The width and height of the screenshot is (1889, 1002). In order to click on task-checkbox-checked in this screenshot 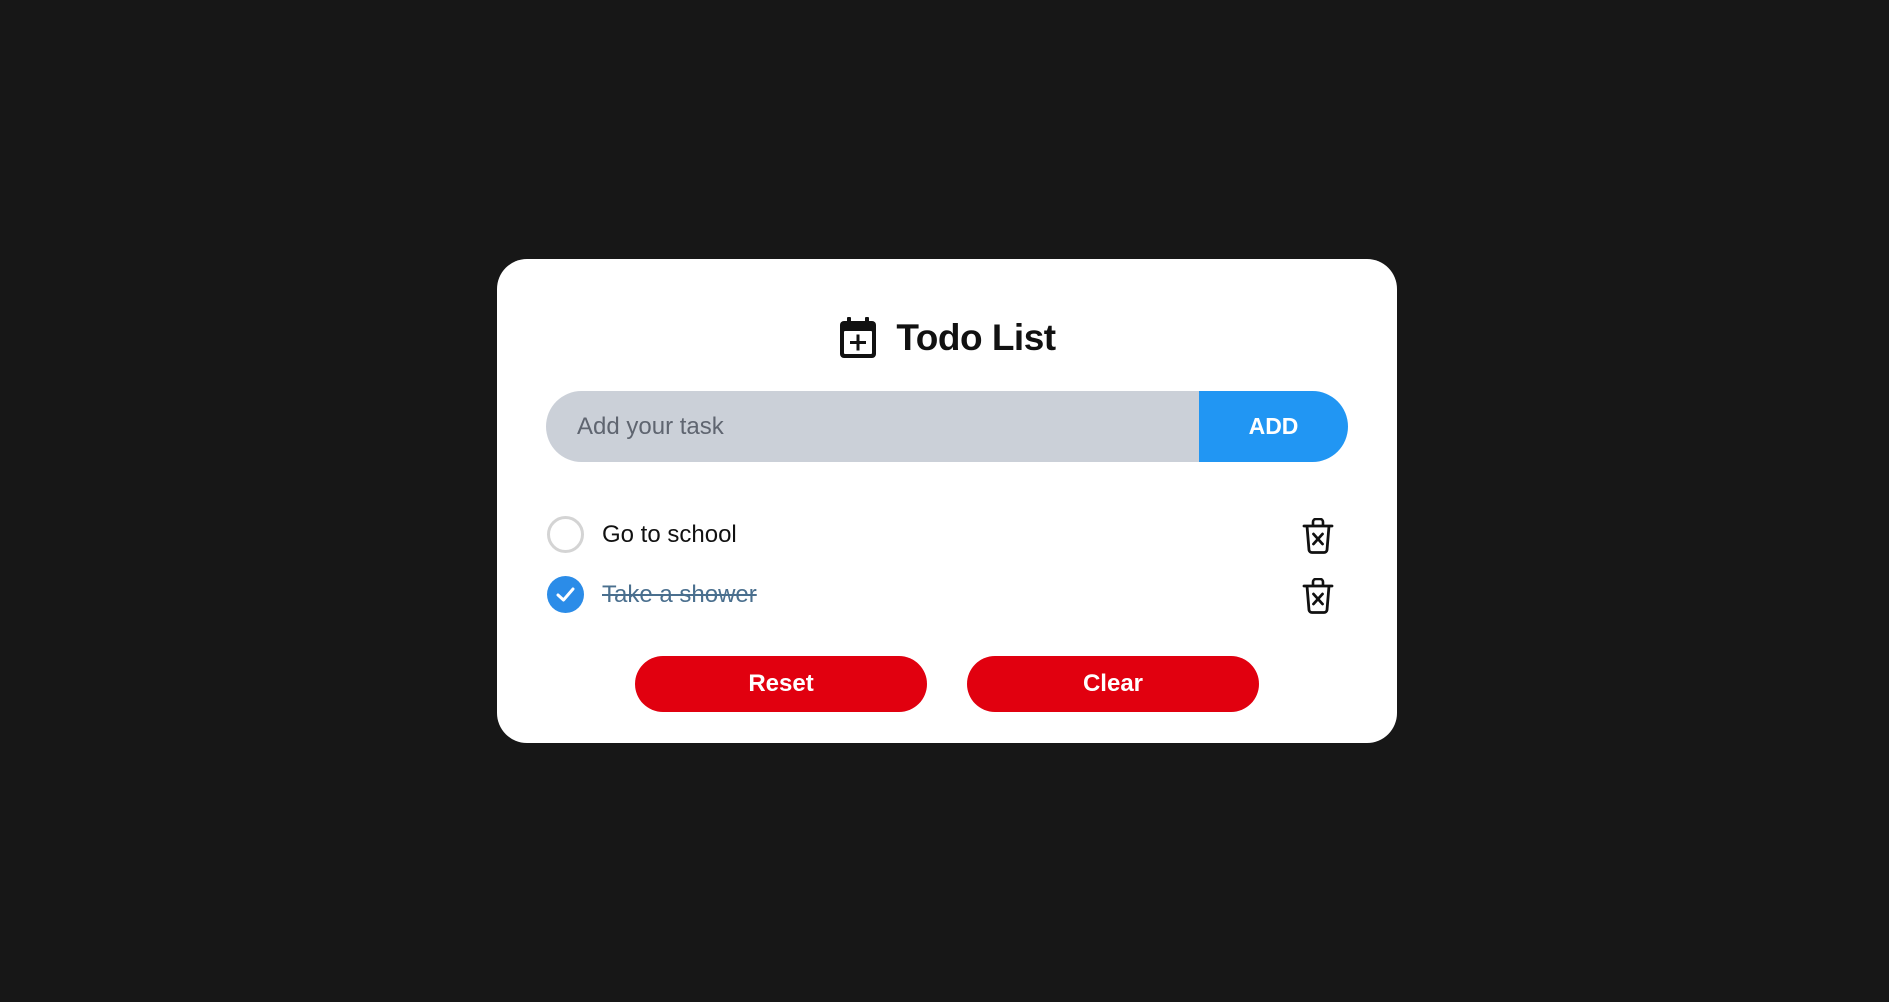, I will do `click(565, 594)`.